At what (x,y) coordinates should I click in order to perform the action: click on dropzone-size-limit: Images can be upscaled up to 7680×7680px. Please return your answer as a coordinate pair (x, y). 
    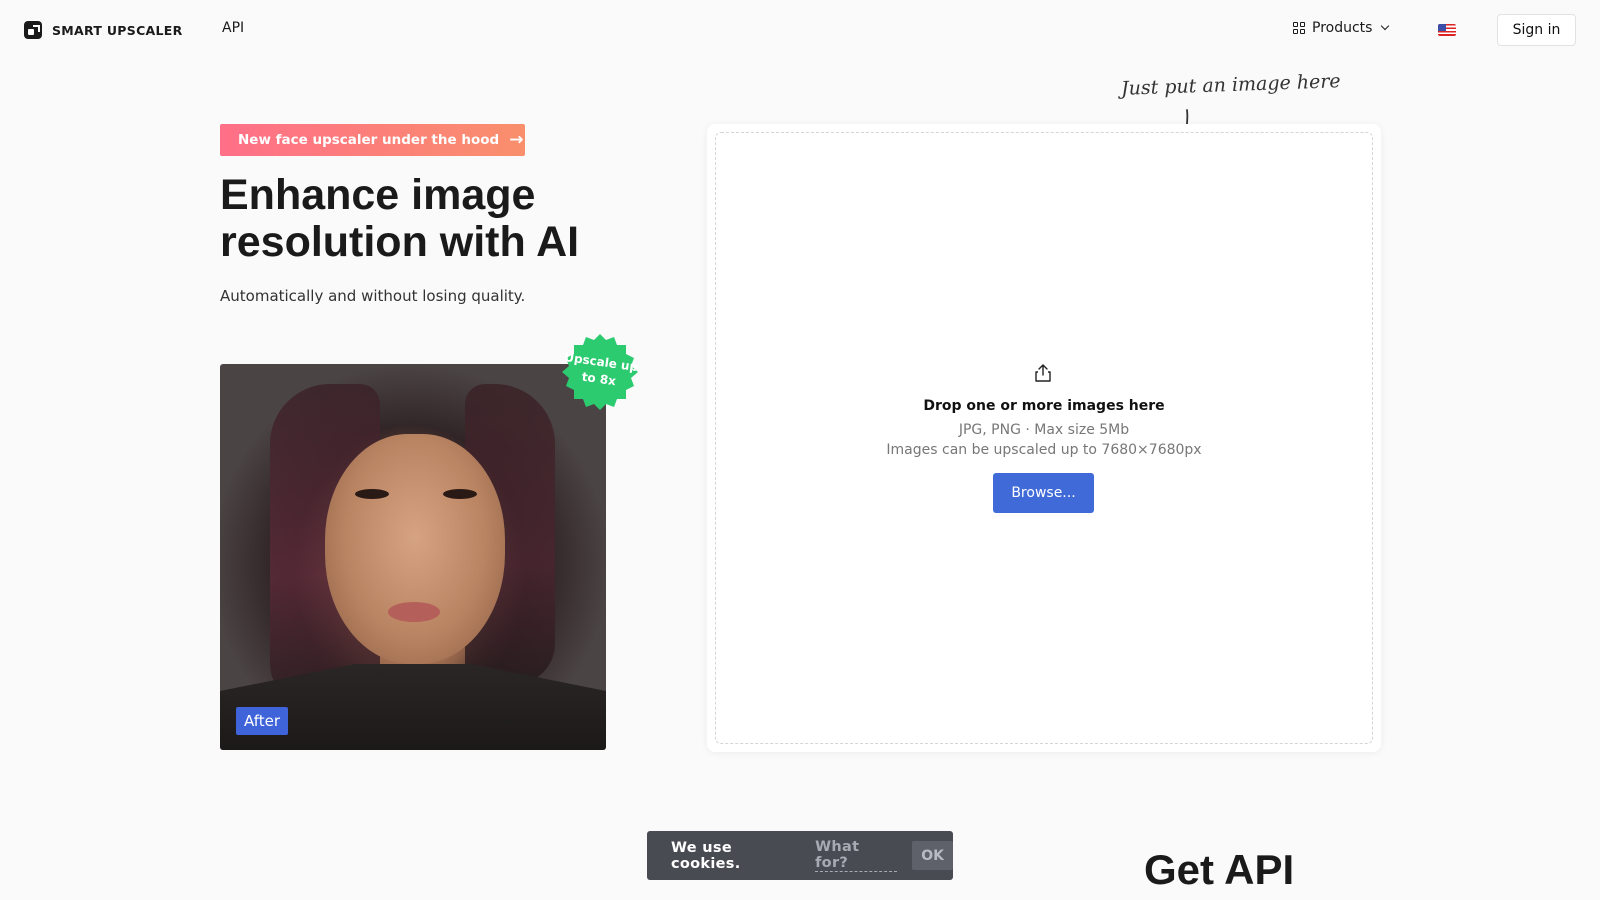
    Looking at the image, I should click on (1044, 450).